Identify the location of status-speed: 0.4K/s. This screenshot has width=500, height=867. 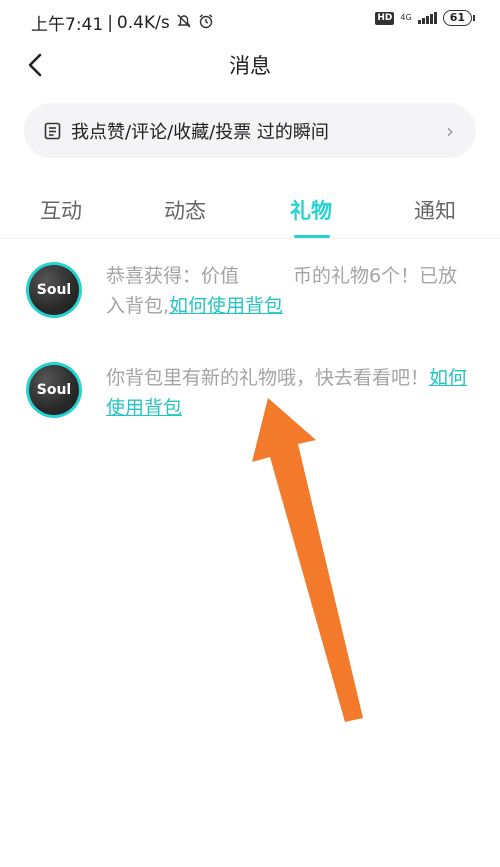
(143, 22).